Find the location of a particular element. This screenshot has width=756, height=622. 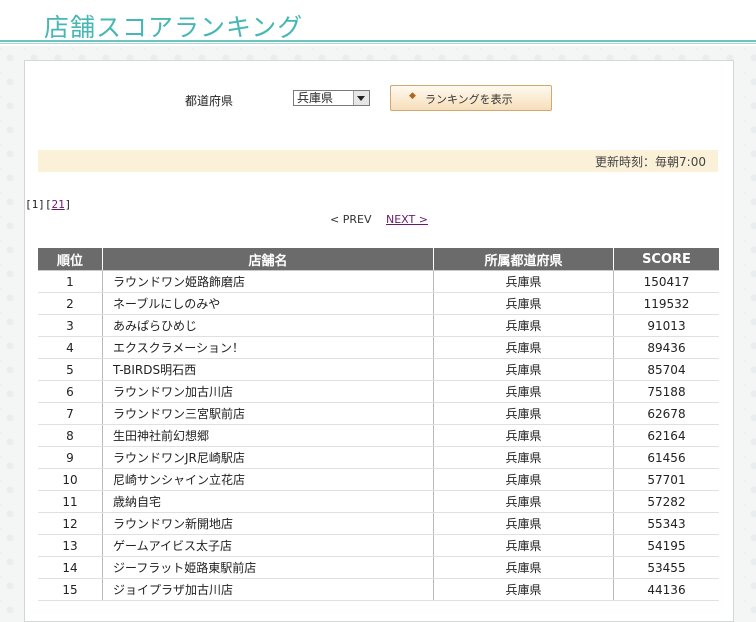

store-name-cell: ジョイプラザ加古川店 is located at coordinates (268, 589).